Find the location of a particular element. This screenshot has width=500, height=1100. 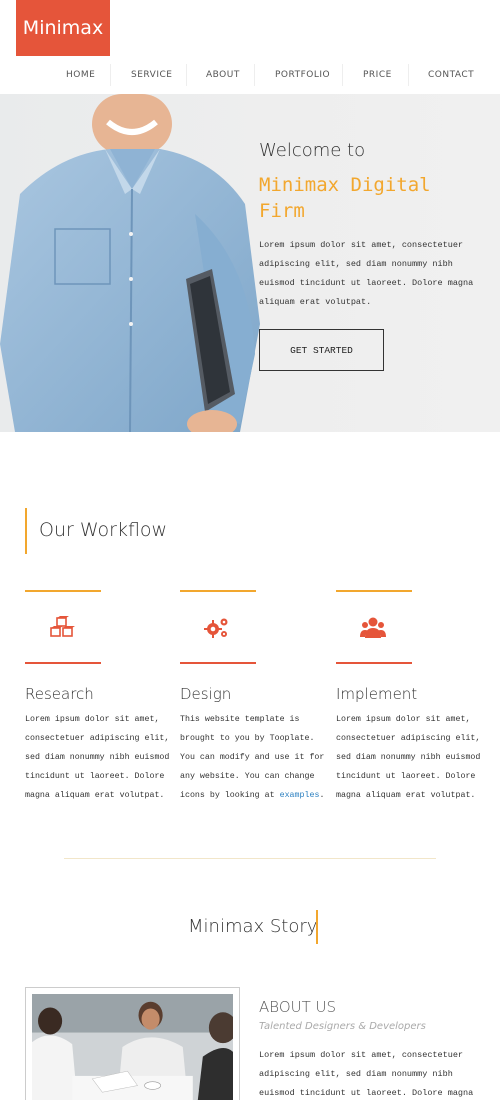

nav-contact: CONTACT is located at coordinates (451, 75).